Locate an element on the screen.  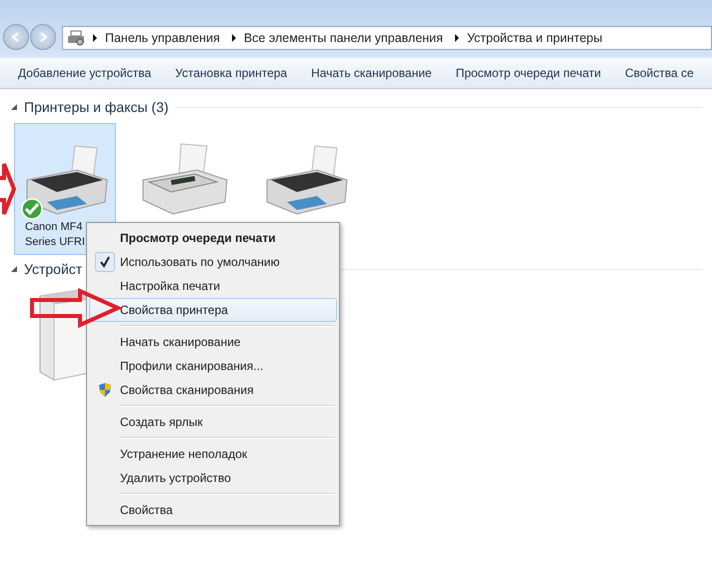
toolbar-button: Начать сканирование is located at coordinates (371, 73).